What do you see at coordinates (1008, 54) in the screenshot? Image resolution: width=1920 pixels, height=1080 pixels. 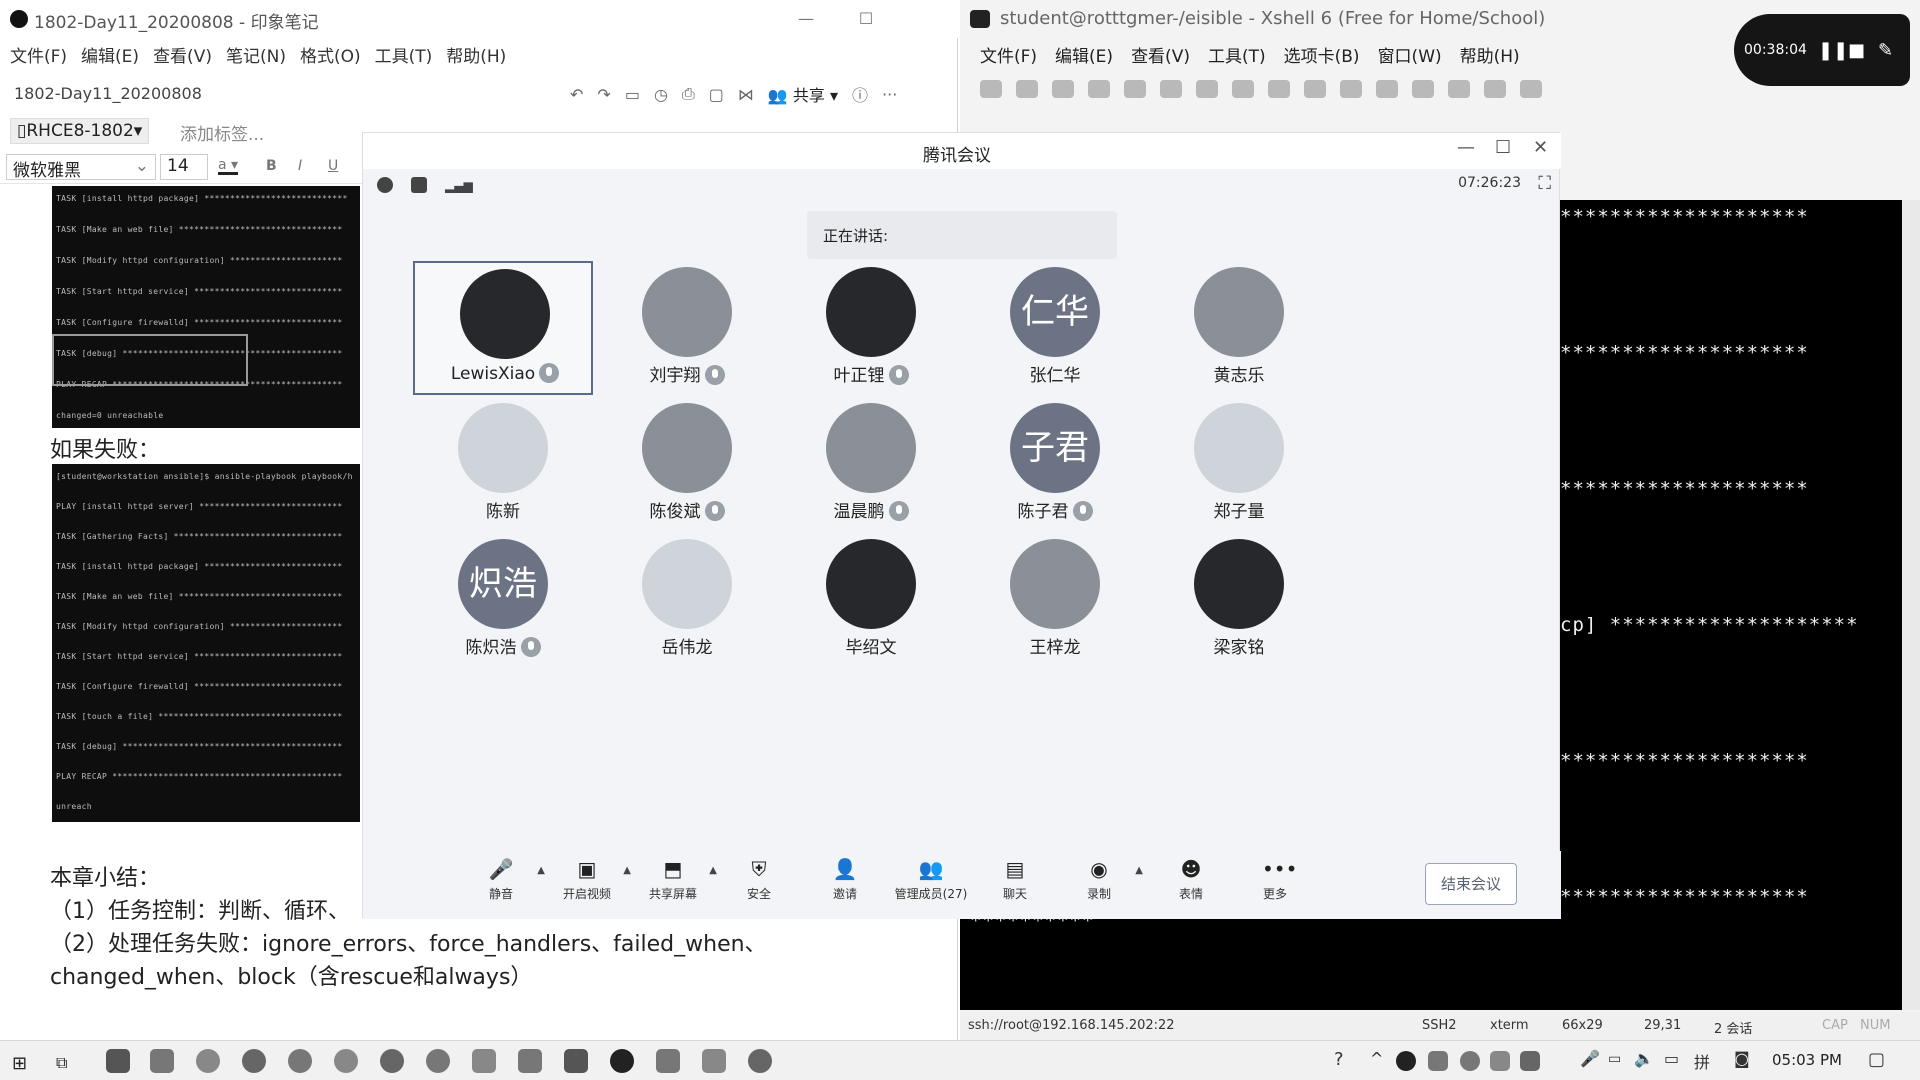 I see `xs-menu-file: 文件(F)` at bounding box center [1008, 54].